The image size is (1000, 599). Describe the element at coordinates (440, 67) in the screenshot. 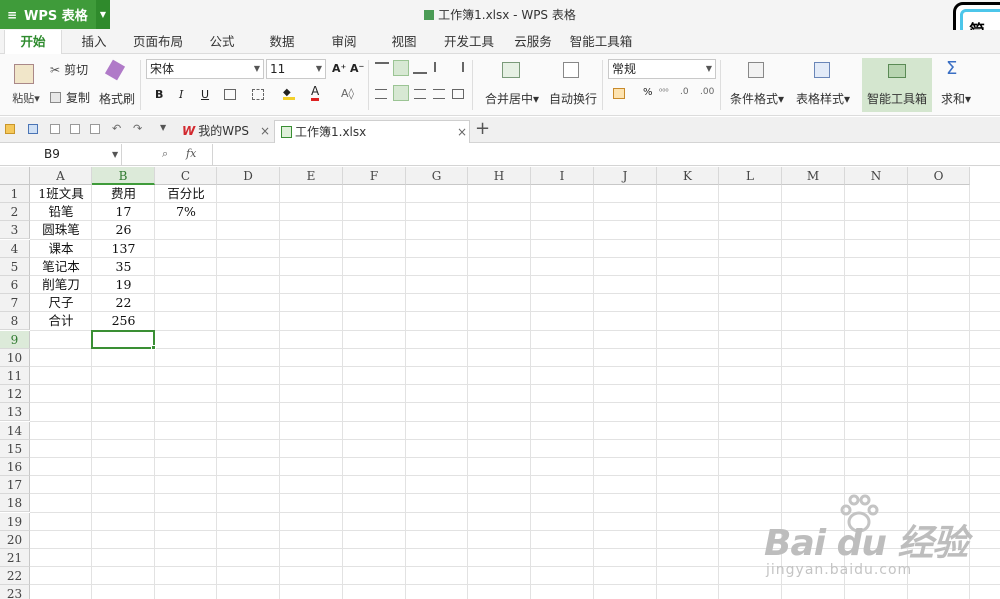

I see `indent-decrease-icon` at that location.